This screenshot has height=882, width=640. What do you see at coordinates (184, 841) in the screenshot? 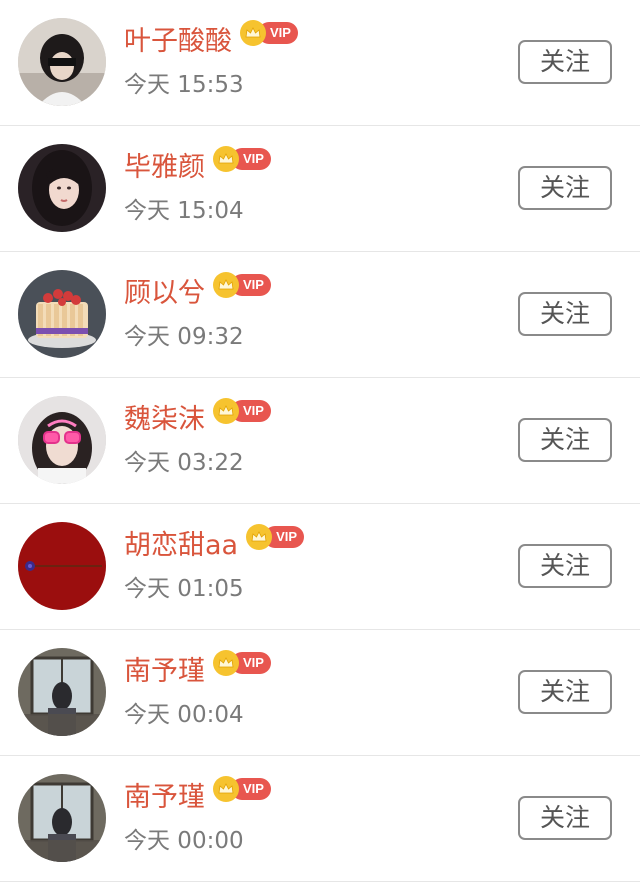
I see `follow-time: 今天 00:00` at bounding box center [184, 841].